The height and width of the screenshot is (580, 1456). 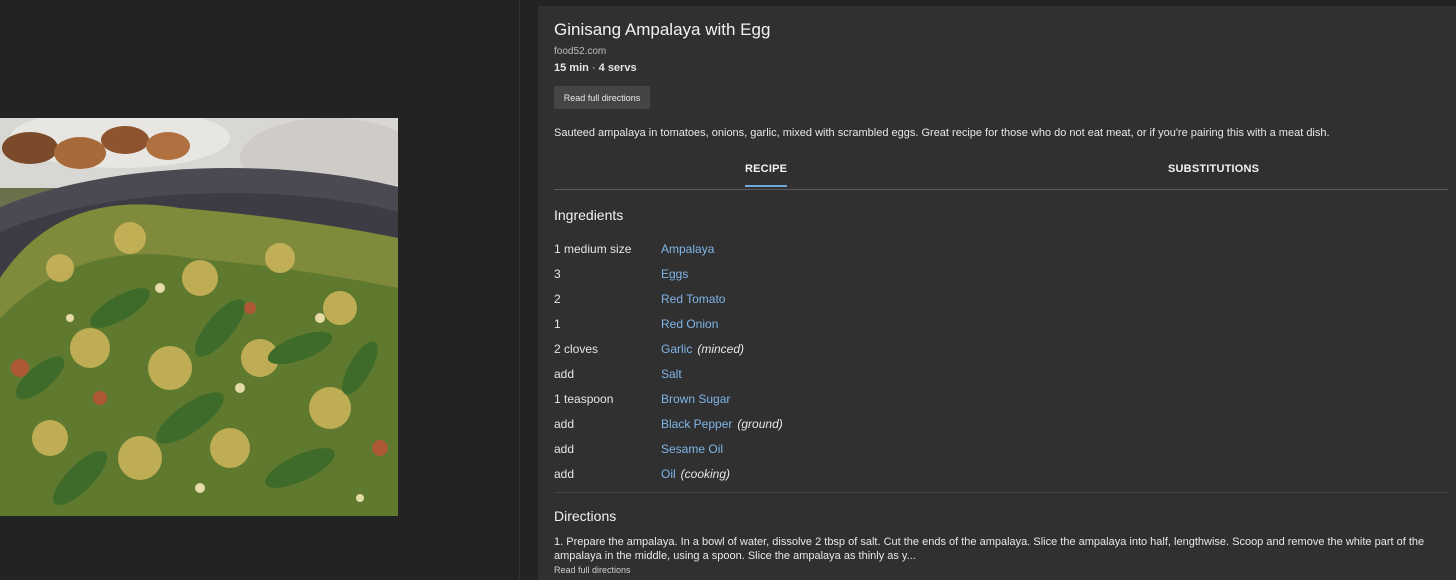 What do you see at coordinates (692, 449) in the screenshot?
I see `ingredient-link: Sesame Oil` at bounding box center [692, 449].